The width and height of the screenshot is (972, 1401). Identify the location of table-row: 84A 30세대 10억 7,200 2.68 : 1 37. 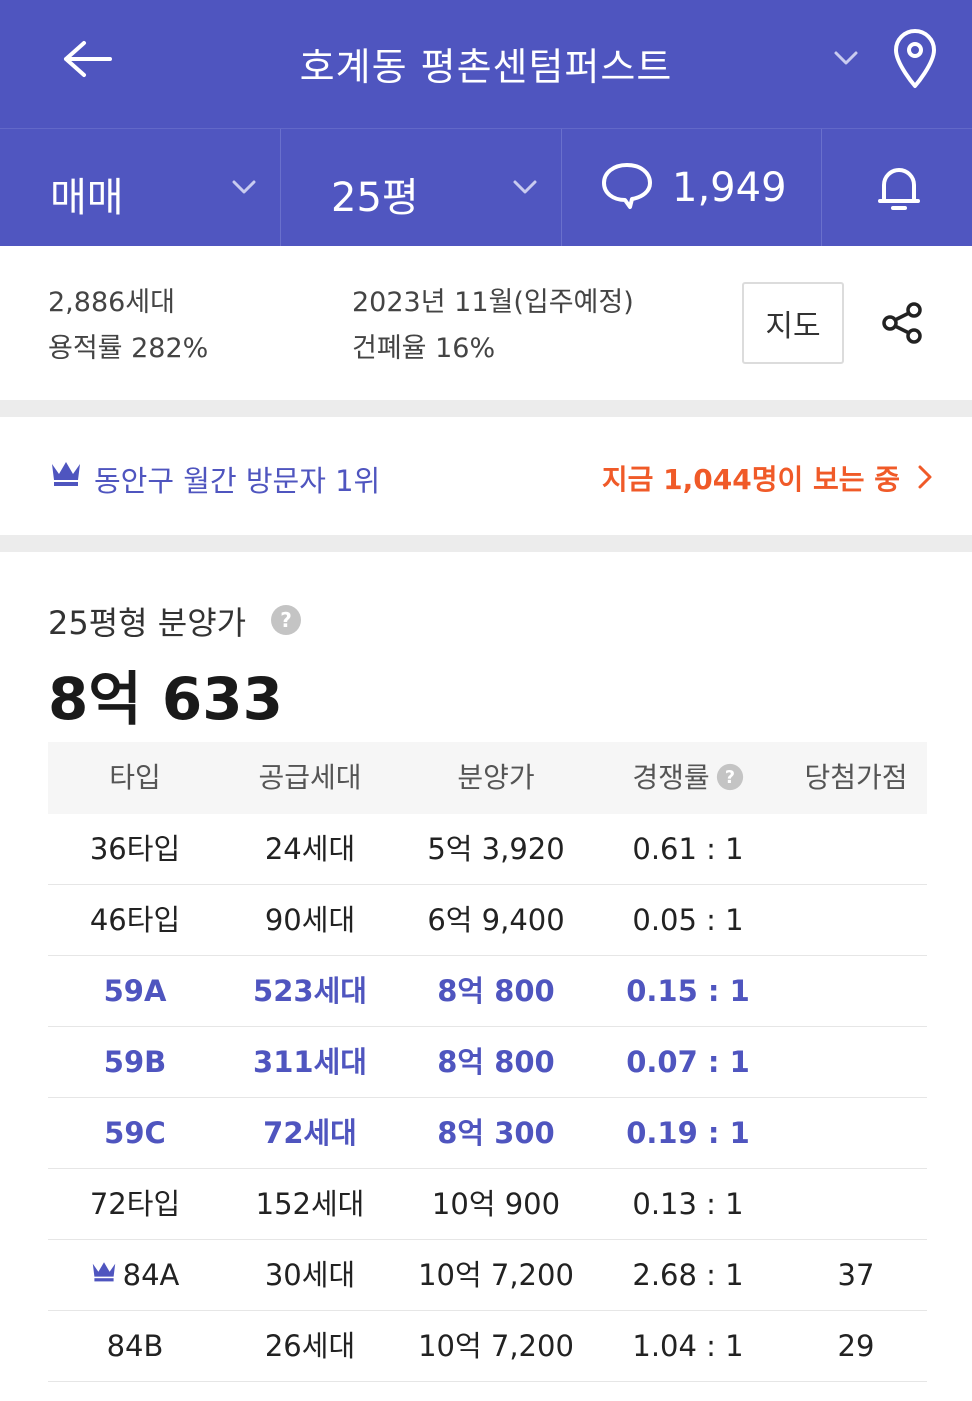
(487, 1275).